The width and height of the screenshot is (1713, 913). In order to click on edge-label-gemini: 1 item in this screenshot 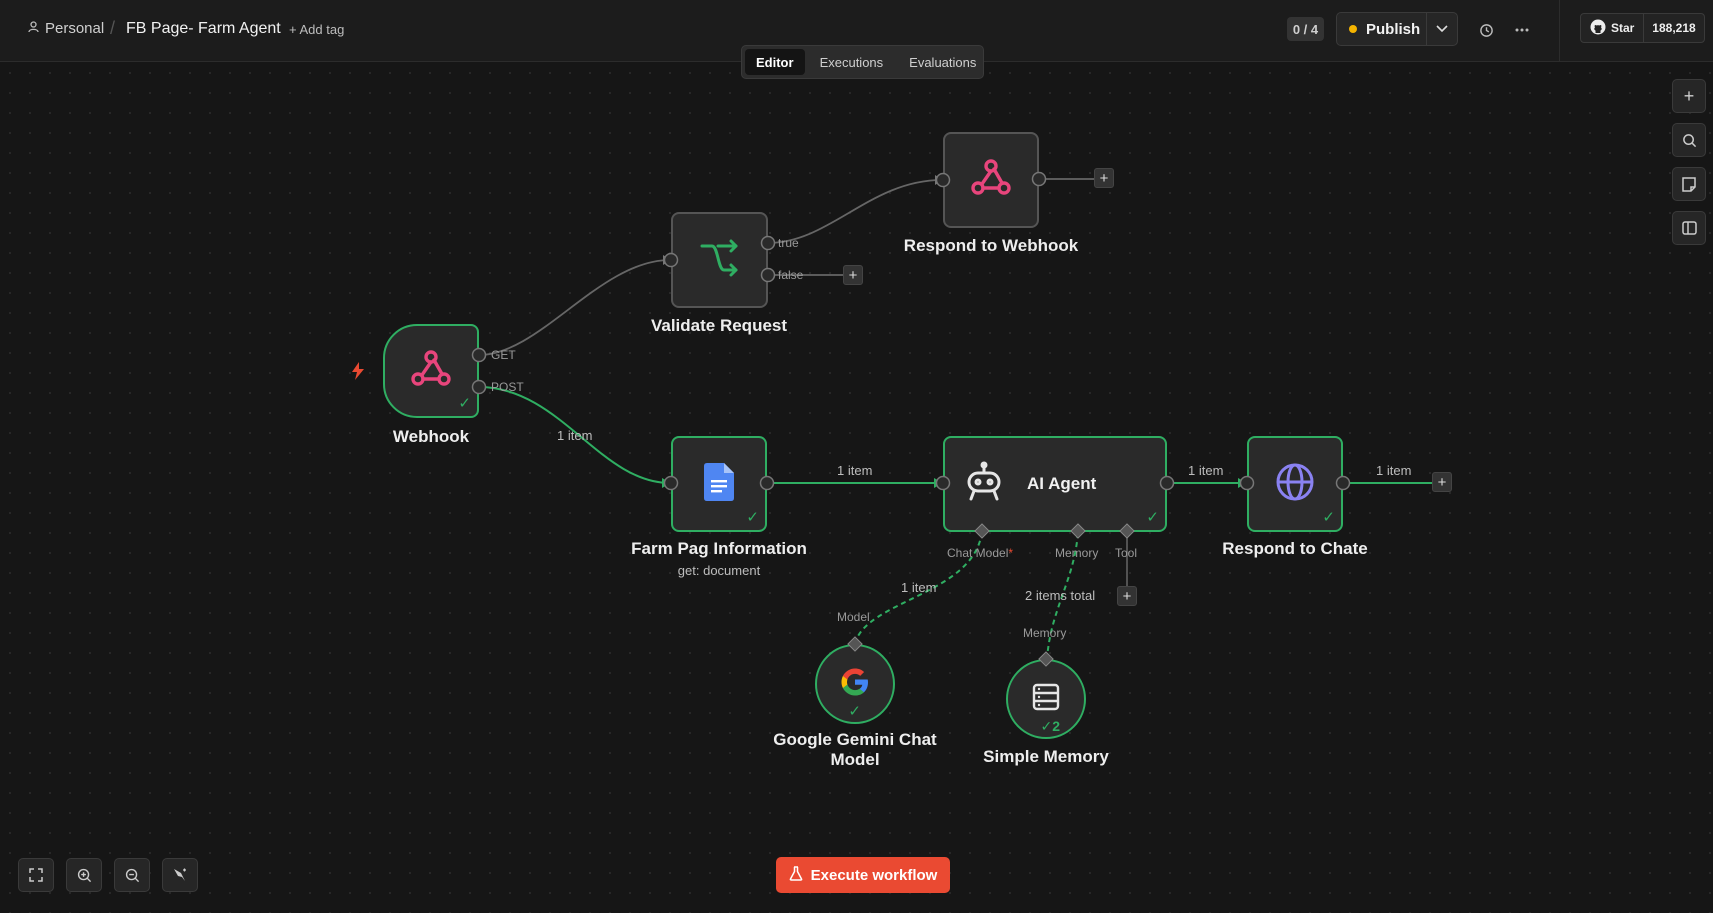, I will do `click(919, 587)`.